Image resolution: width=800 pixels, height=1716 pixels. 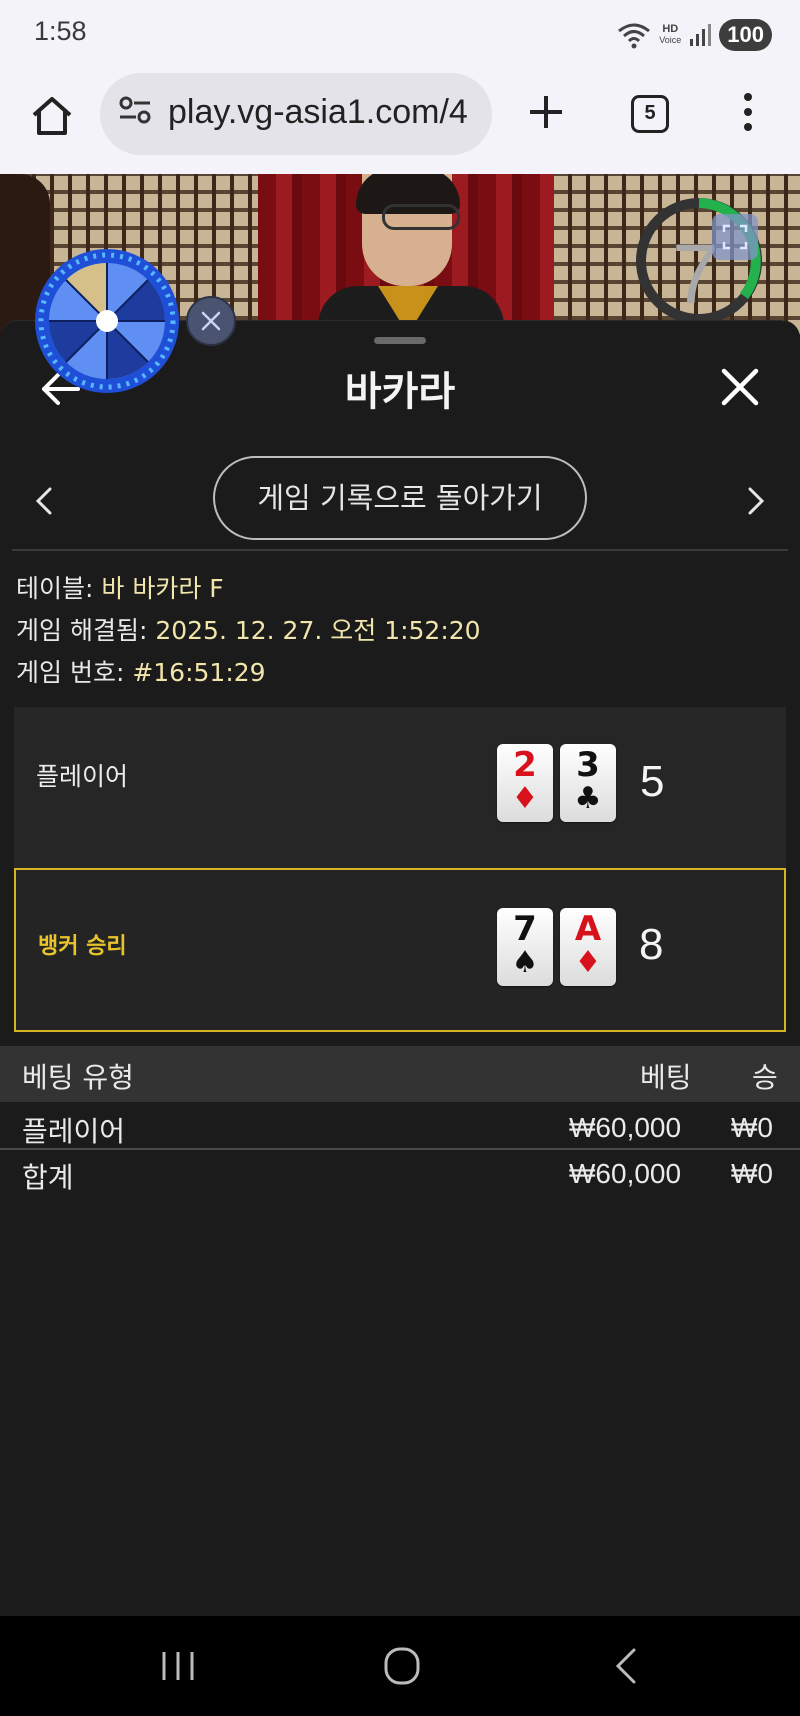 What do you see at coordinates (634, 36) in the screenshot?
I see `wifi-icon` at bounding box center [634, 36].